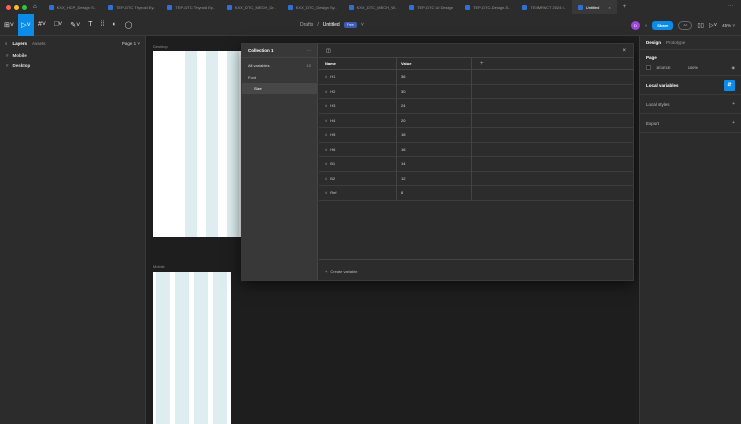  What do you see at coordinates (648, 67) in the screenshot?
I see `color-swatch` at bounding box center [648, 67].